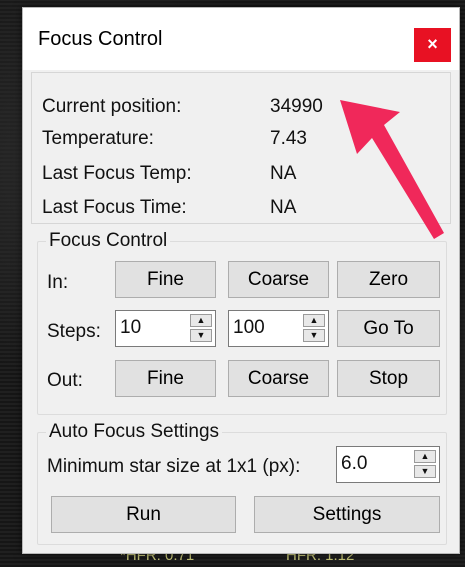 The image size is (465, 567). I want to click on run-button: Run, so click(143, 514).